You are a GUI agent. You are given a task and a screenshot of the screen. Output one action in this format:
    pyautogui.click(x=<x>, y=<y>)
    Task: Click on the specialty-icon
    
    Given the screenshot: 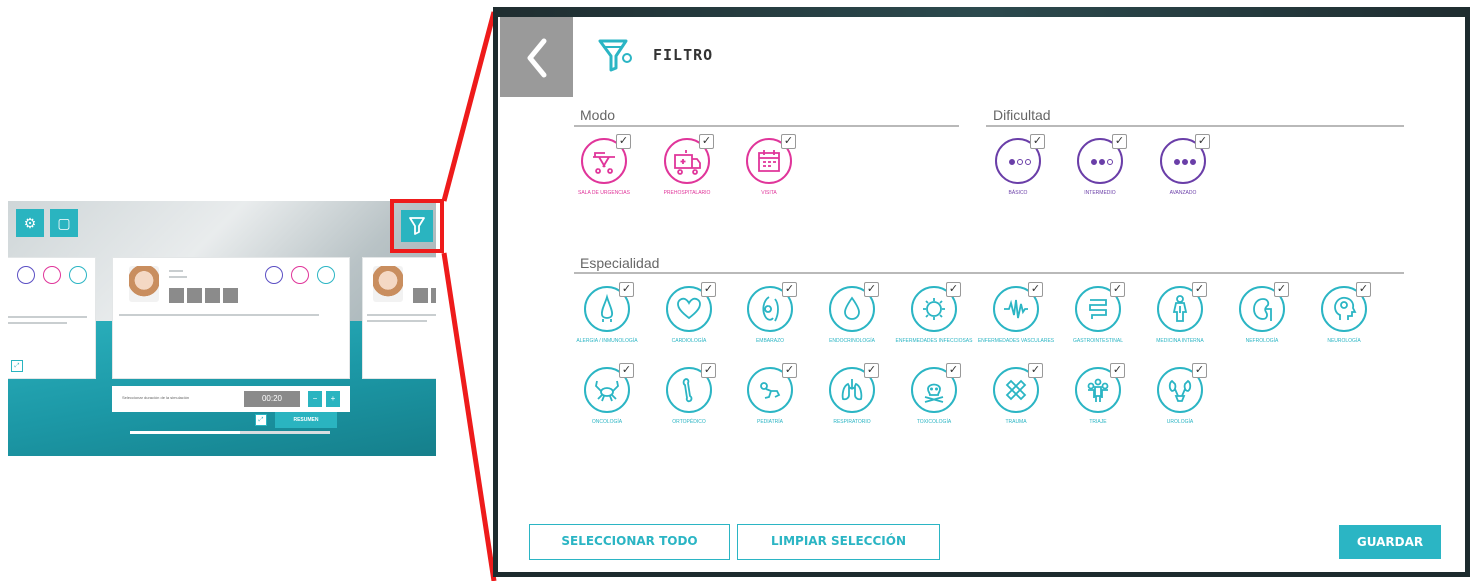 What is the action you would take?
    pyautogui.click(x=326, y=275)
    